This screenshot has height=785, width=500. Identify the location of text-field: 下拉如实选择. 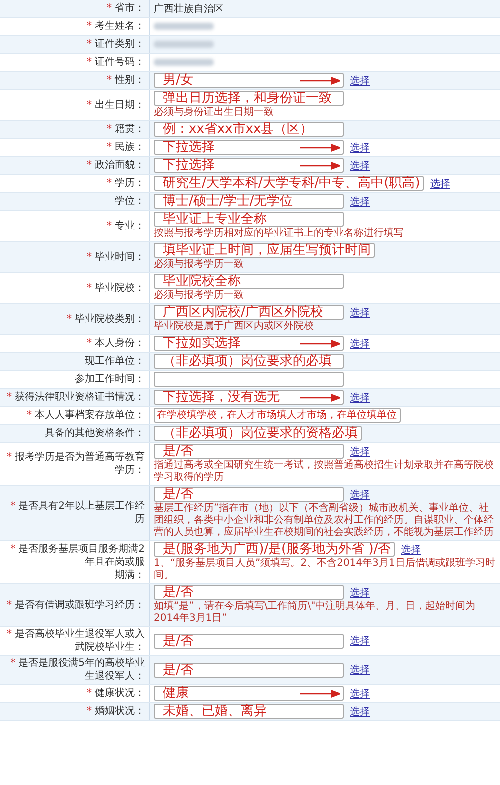
(249, 343).